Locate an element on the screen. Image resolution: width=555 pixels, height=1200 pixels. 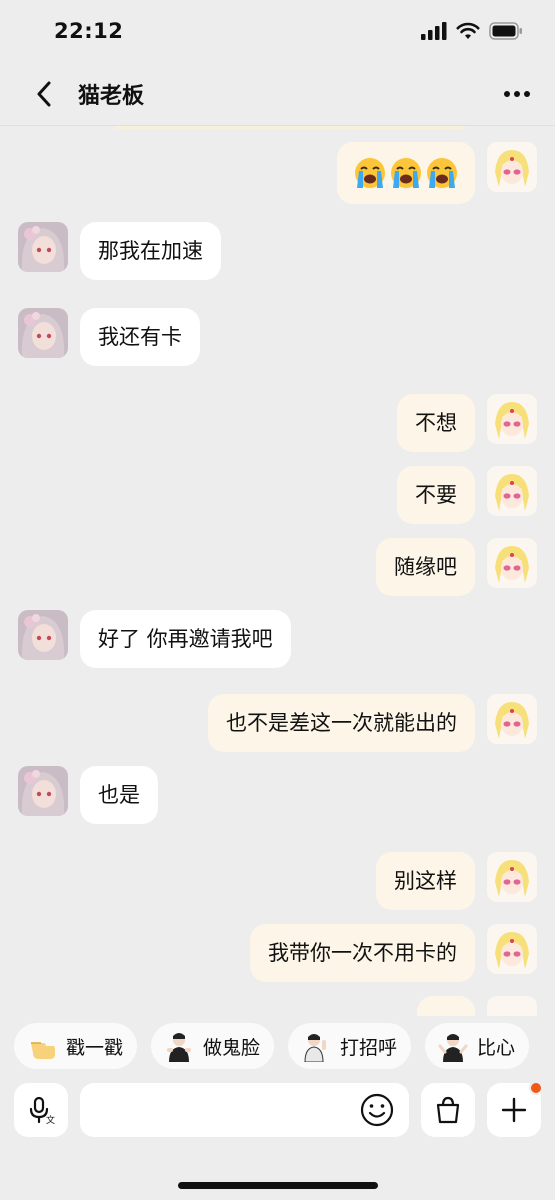
smiley-face-icon is located at coordinates (377, 1110).